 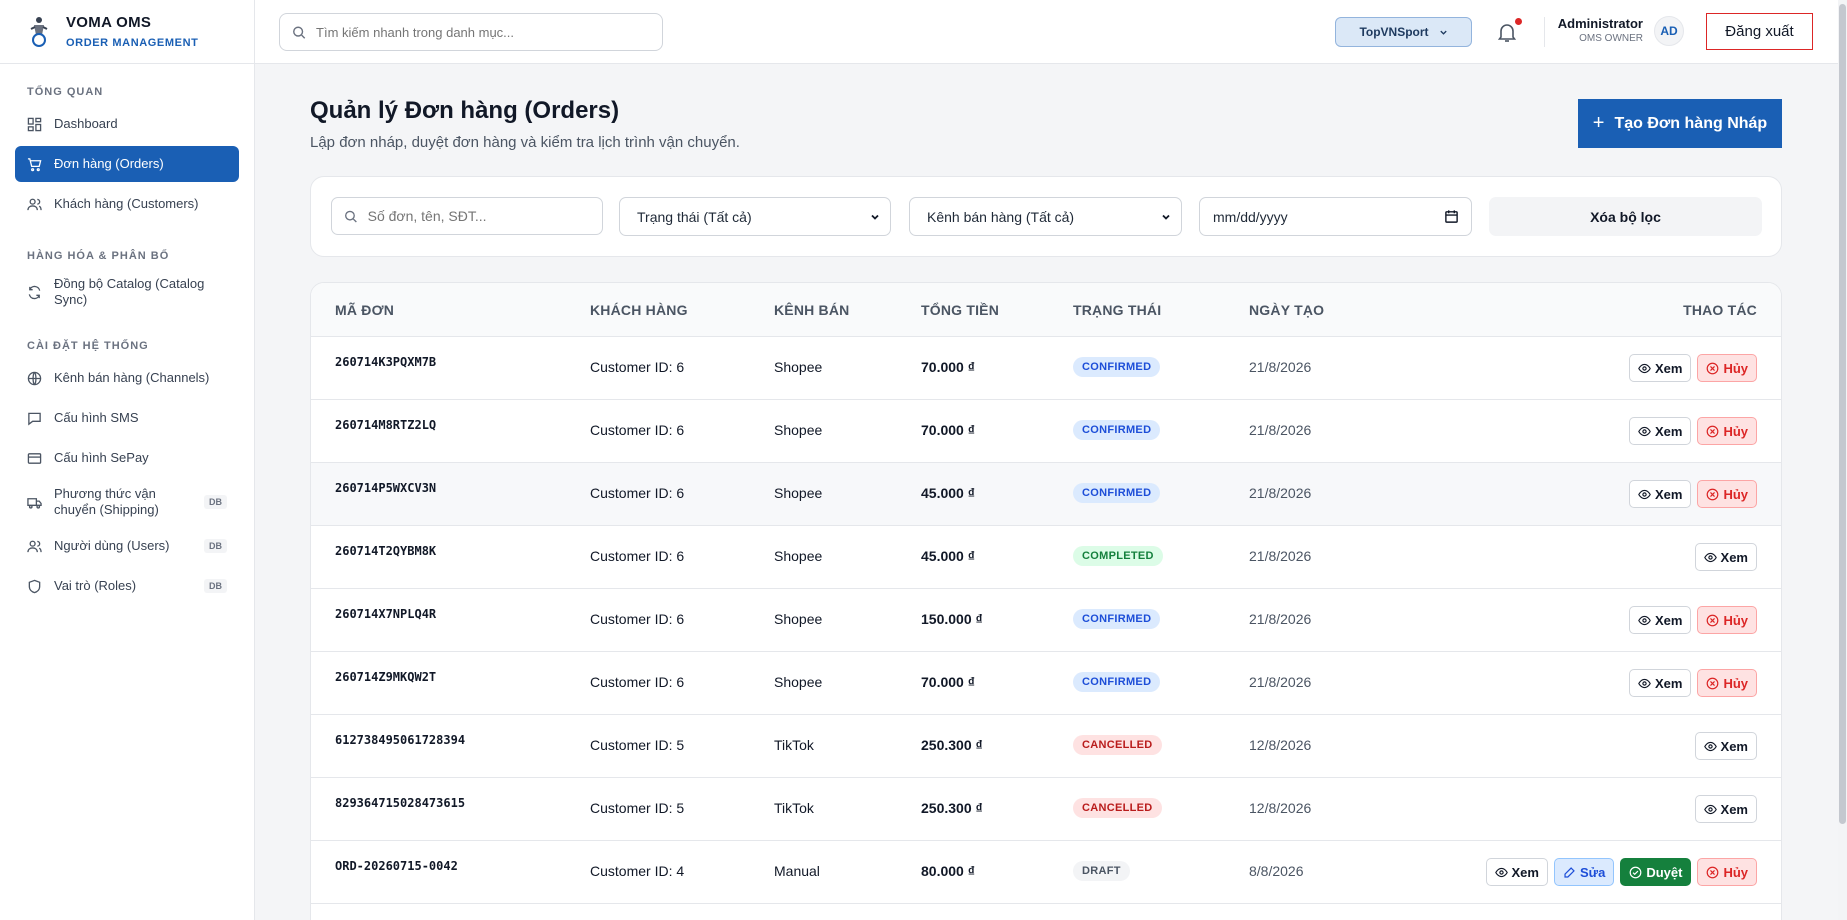 I want to click on status-badge: CANCELLED, so click(x=1117, y=745).